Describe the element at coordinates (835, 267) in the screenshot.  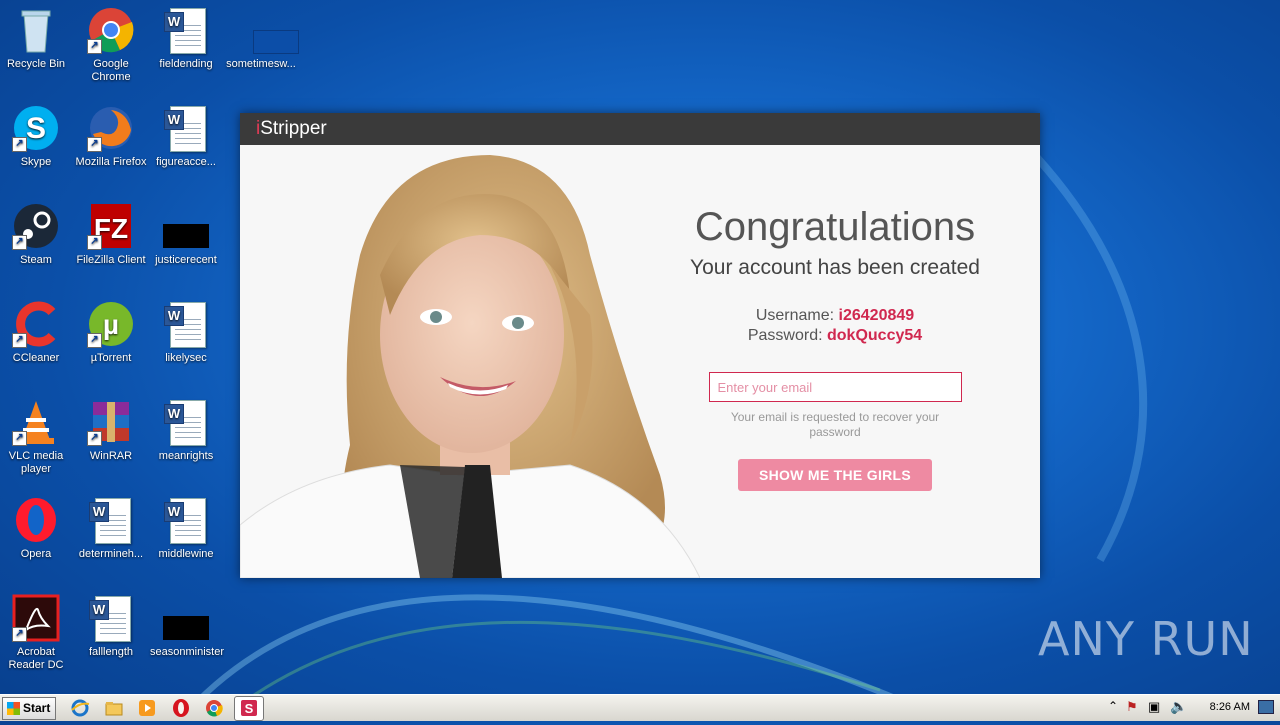
I see `account-created-subheading: Your account has been created` at that location.